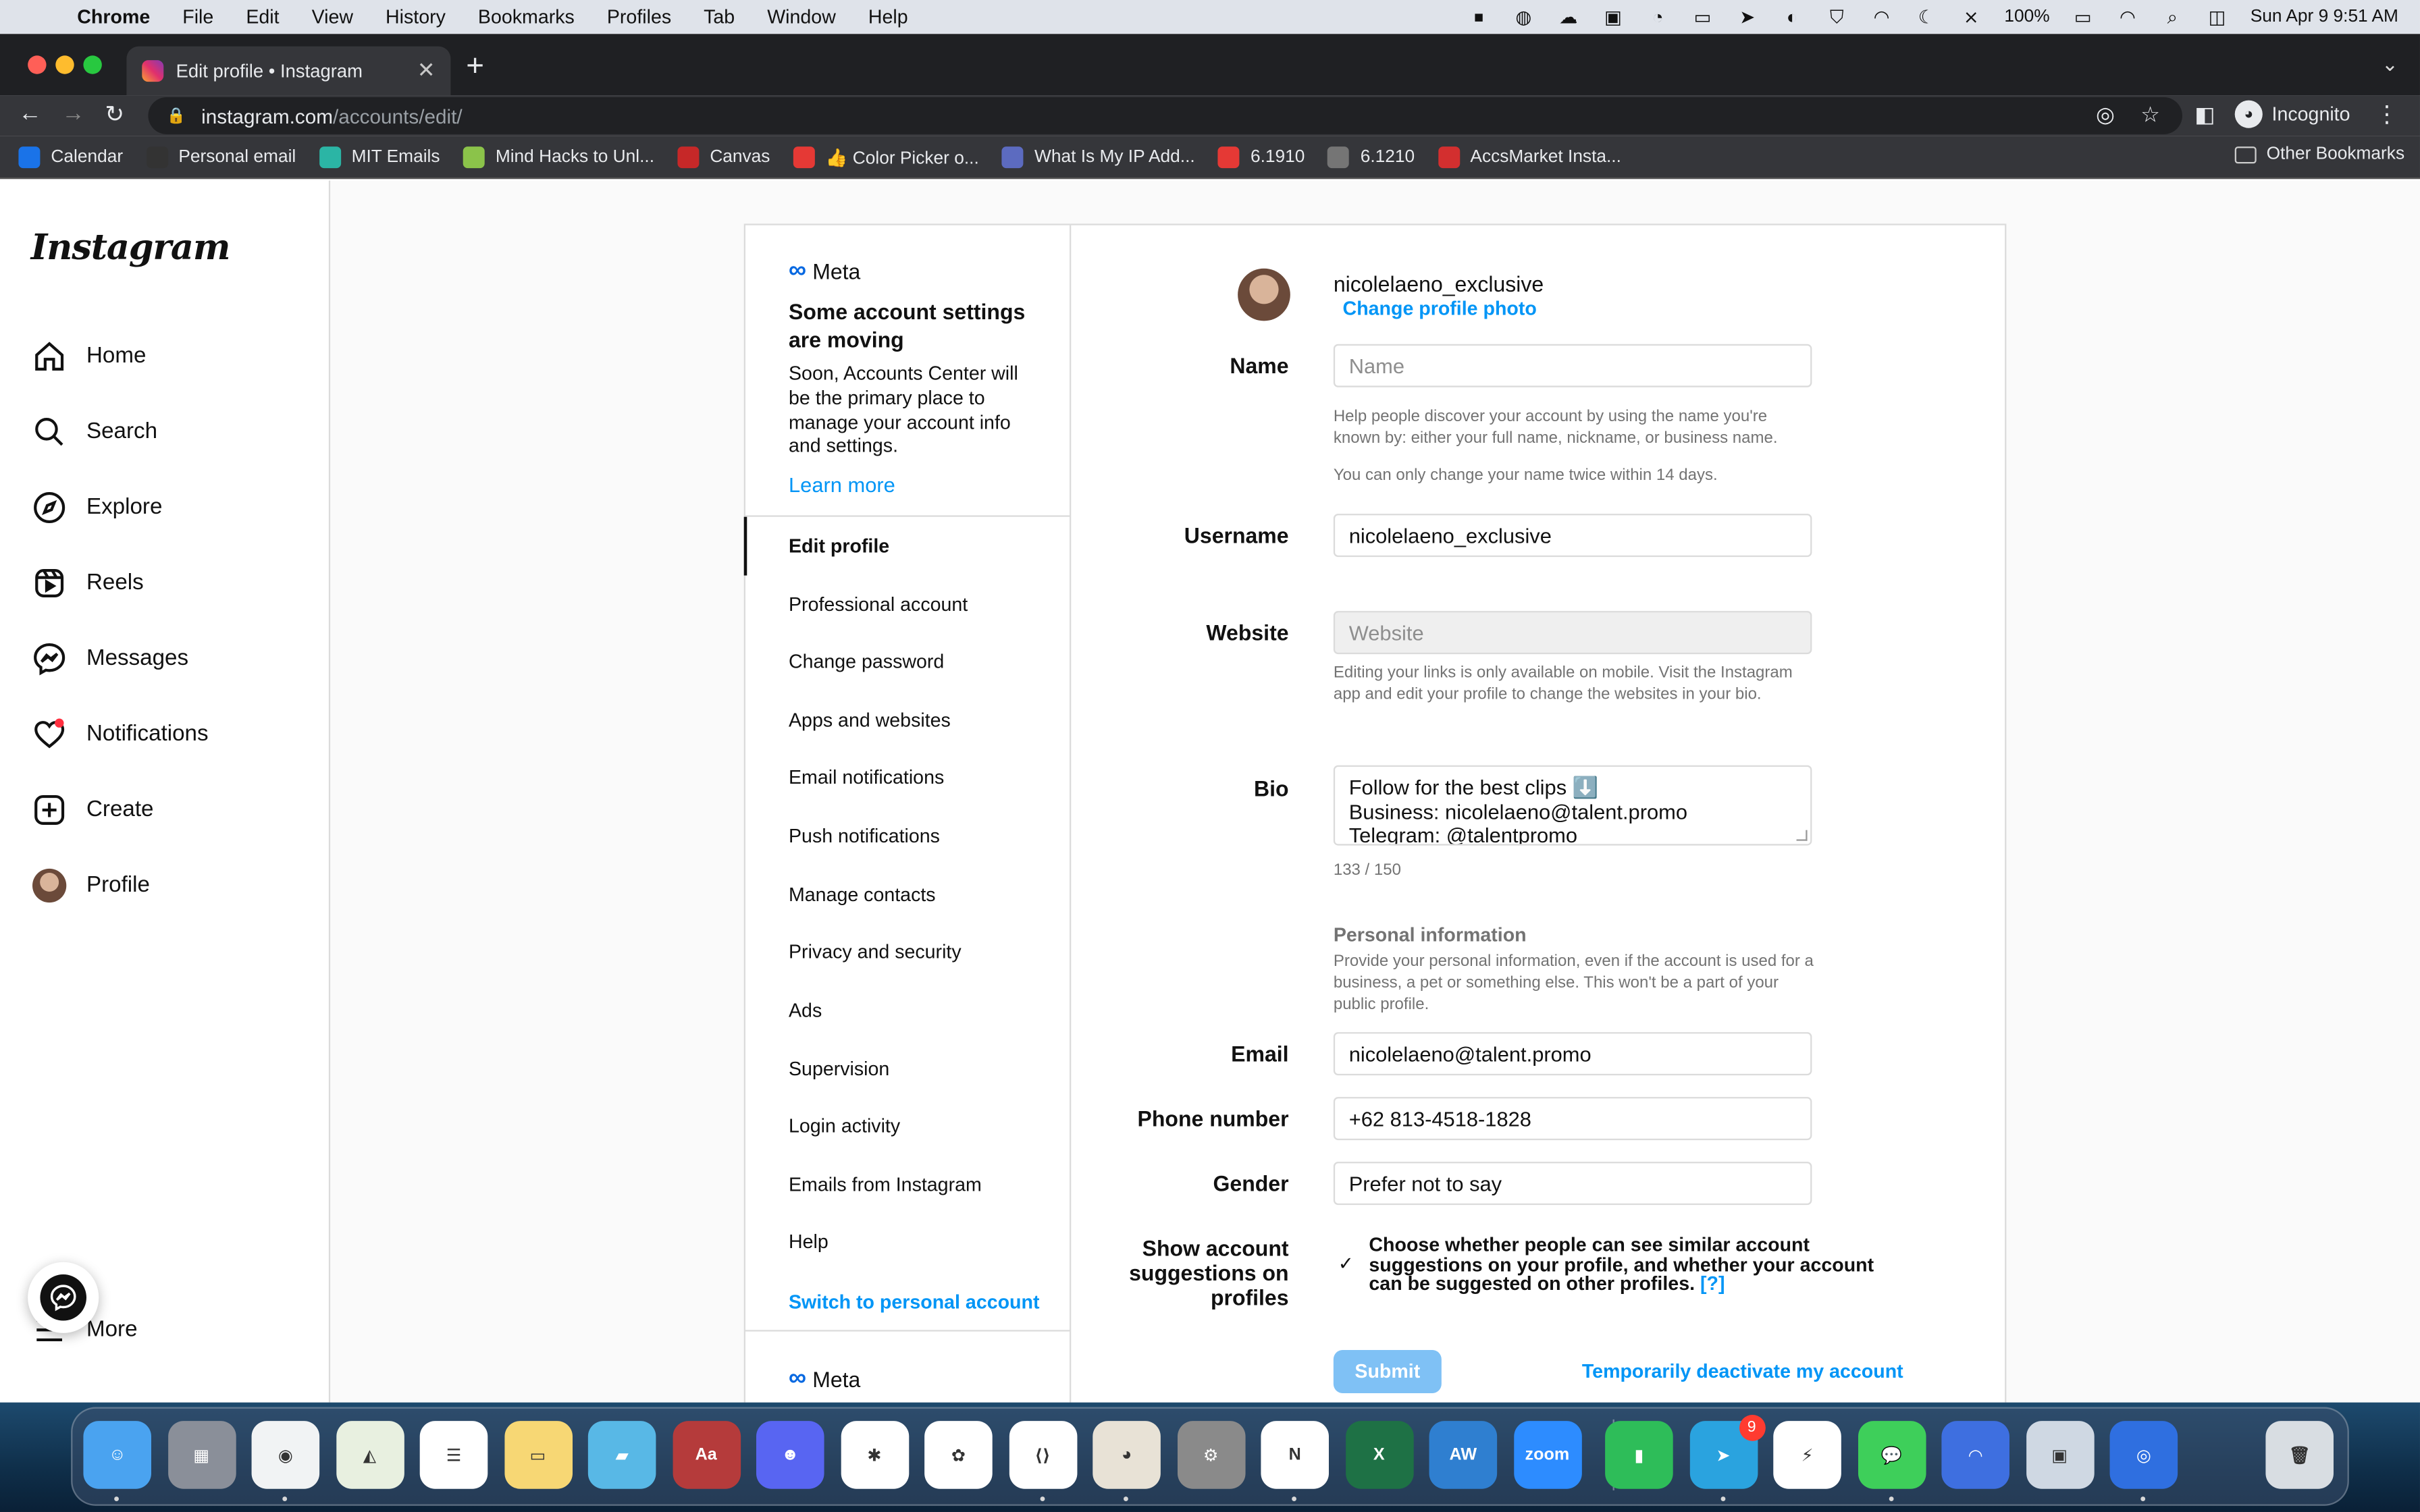 The height and width of the screenshot is (1512, 2420). Describe the element at coordinates (63, 1297) in the screenshot. I see `messenger-floating-button` at that location.